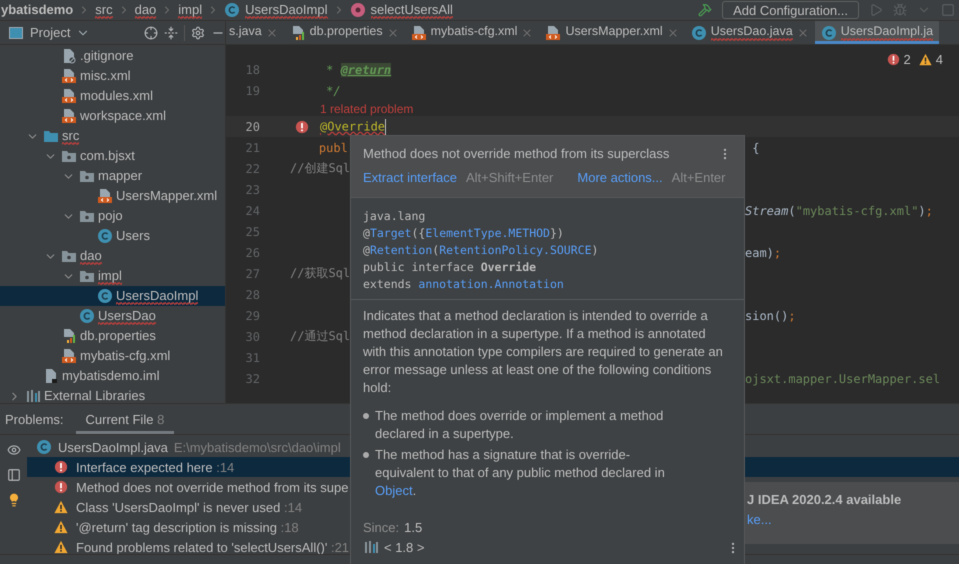  I want to click on since-label: Since:, so click(381, 527).